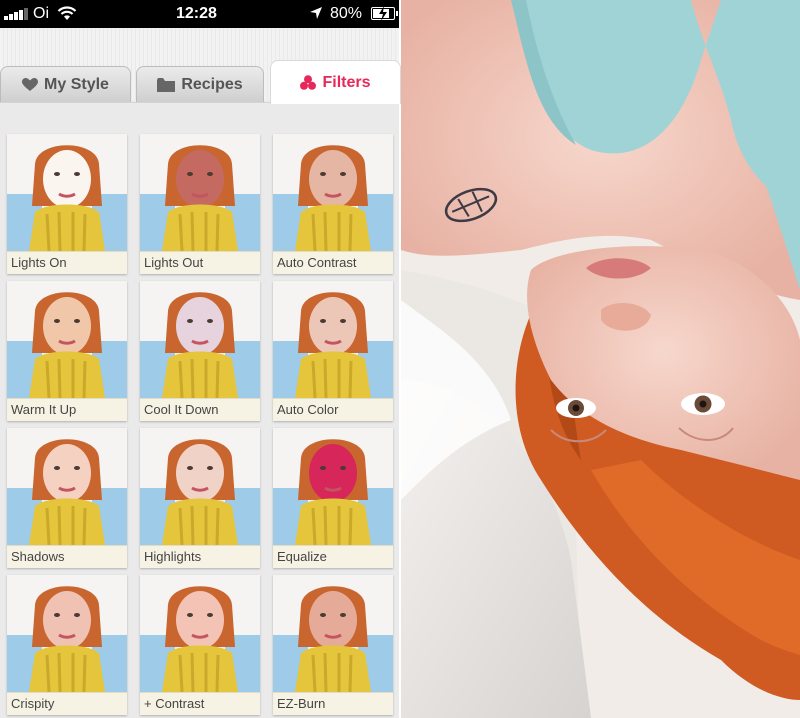 This screenshot has width=800, height=718. What do you see at coordinates (76, 84) in the screenshot?
I see `tab-my-style-label: My Style` at bounding box center [76, 84].